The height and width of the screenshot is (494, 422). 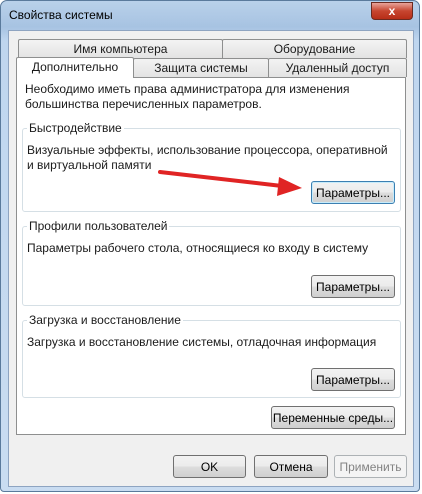 I want to click on arrow-head, so click(x=289, y=186).